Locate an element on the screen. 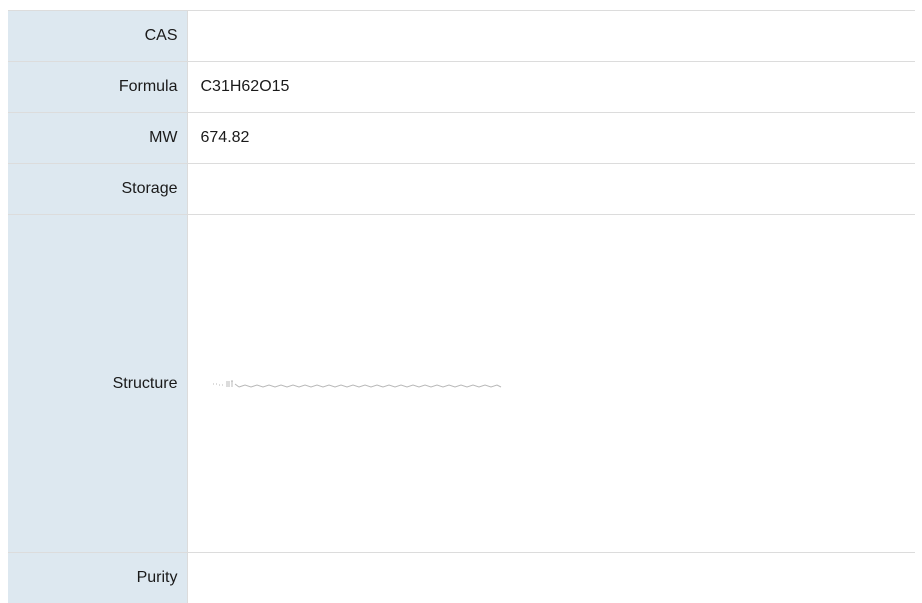  spec-value-cas is located at coordinates (551, 36).